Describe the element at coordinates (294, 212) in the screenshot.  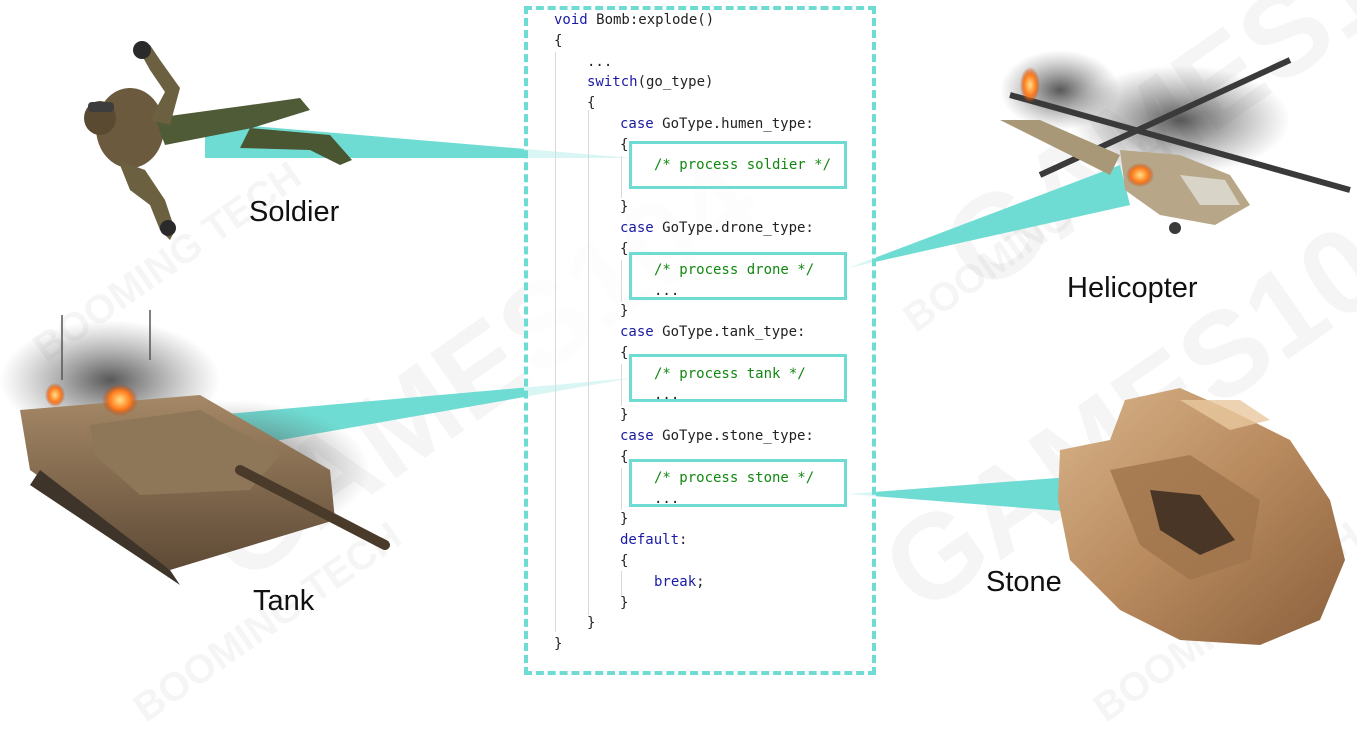
I see `label-soldier: Soldier` at that location.